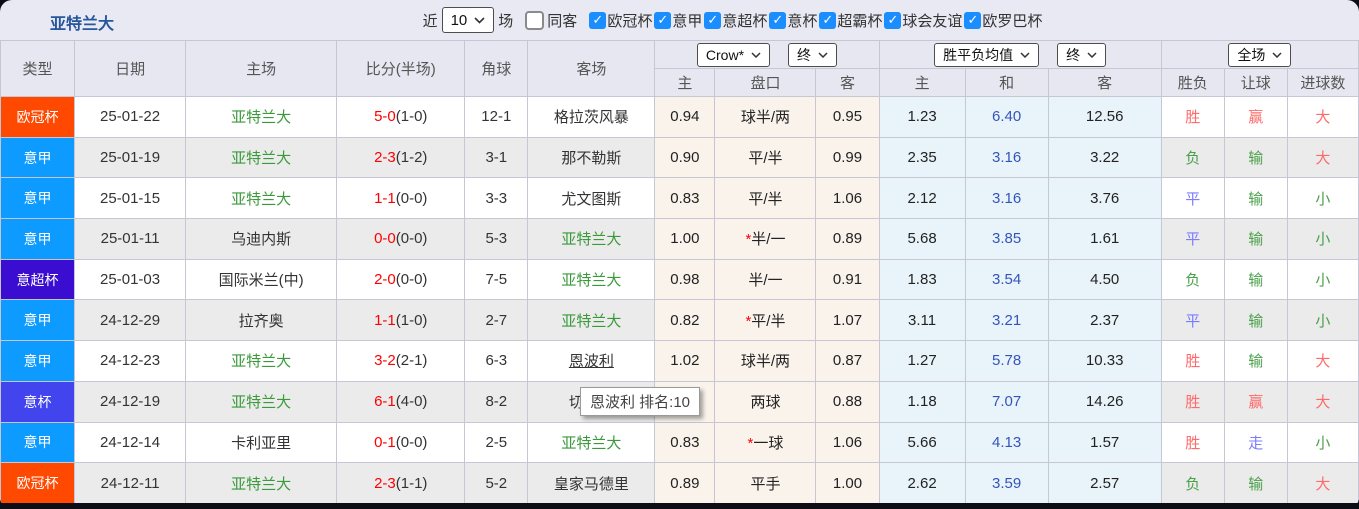 The width and height of the screenshot is (1359, 509). I want to click on filter-ucl: ✓ 欧冠杯, so click(620, 20).